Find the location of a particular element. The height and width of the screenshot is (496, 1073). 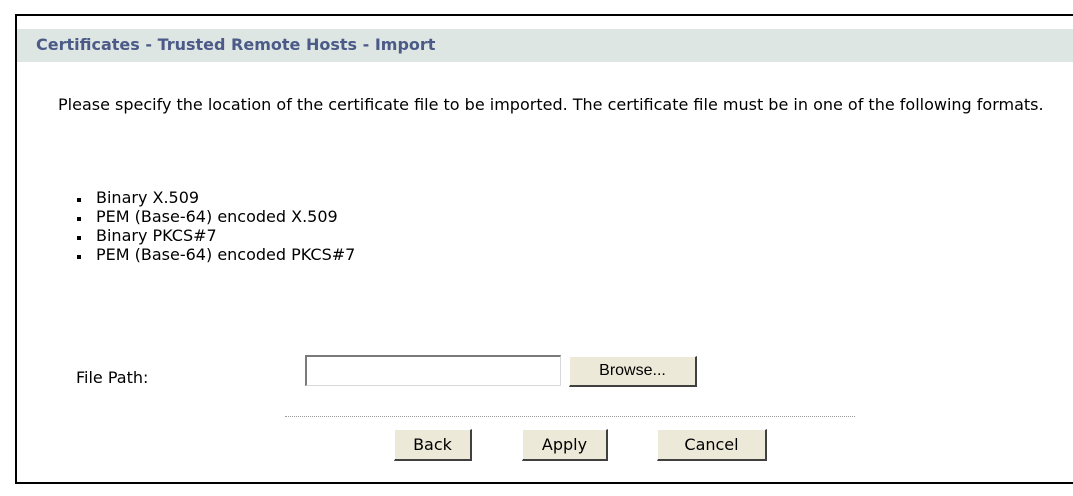

format-item: Binary X.509 is located at coordinates (215, 197).